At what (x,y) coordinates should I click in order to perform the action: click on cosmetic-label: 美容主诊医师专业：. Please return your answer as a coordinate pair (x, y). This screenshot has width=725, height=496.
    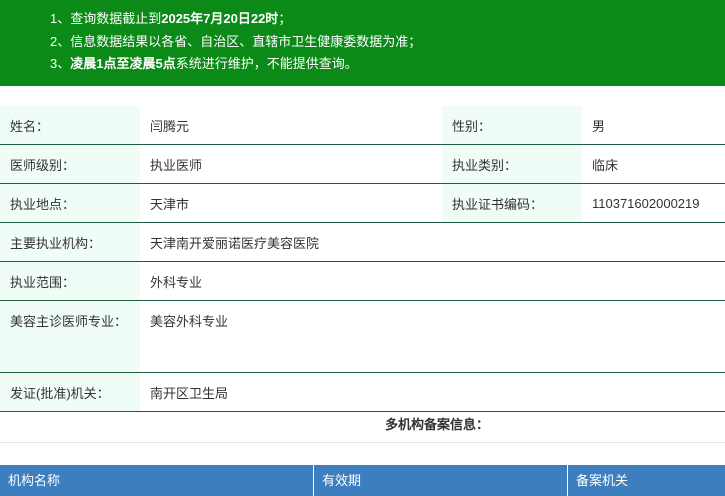
    Looking at the image, I should click on (70, 336).